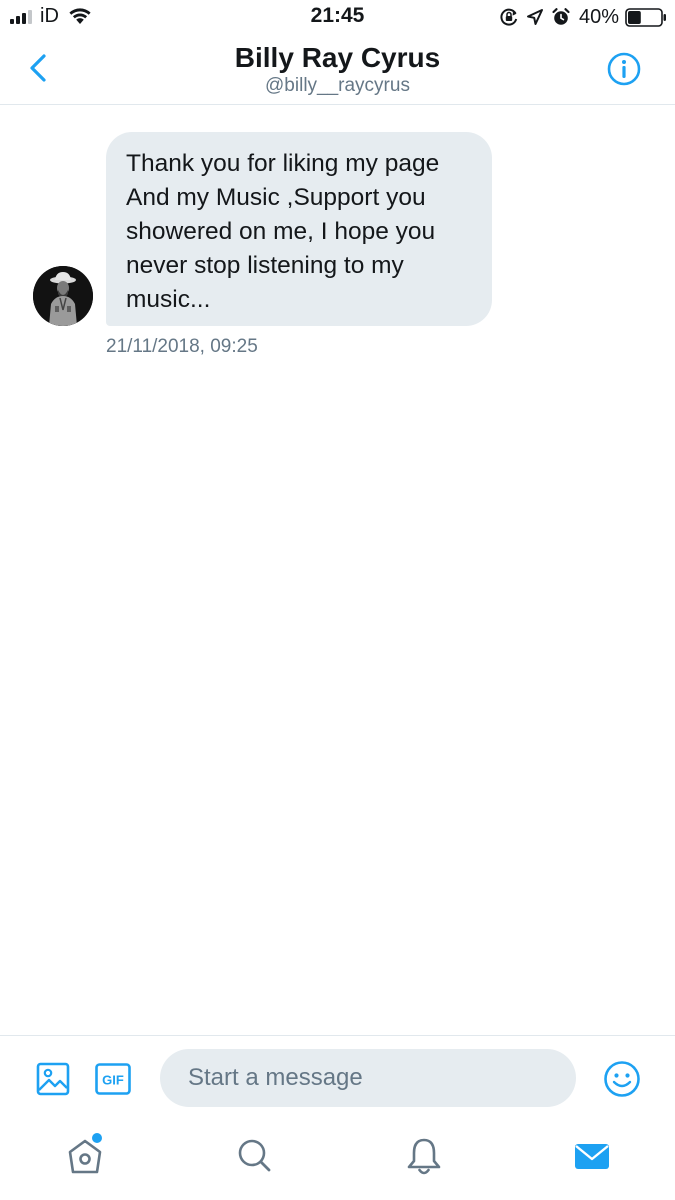 This screenshot has height=1200, width=675. I want to click on emoji-icon, so click(622, 1079).